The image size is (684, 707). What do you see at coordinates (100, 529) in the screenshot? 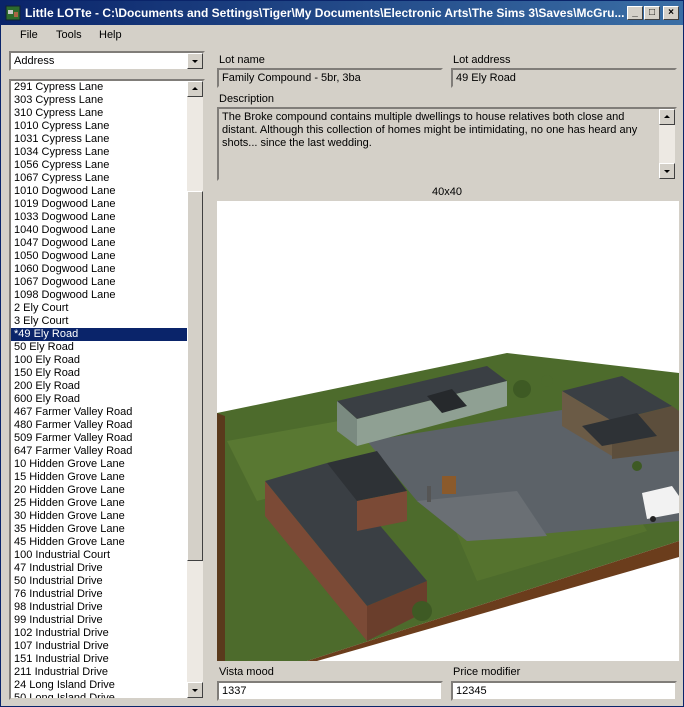
I see `lot-list-item: 35 Hidden Grove Lane` at bounding box center [100, 529].